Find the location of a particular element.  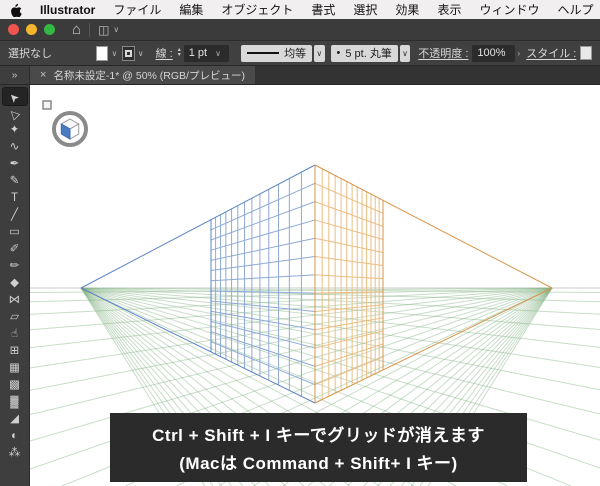

plane-switching-widget is located at coordinates (65, 123).